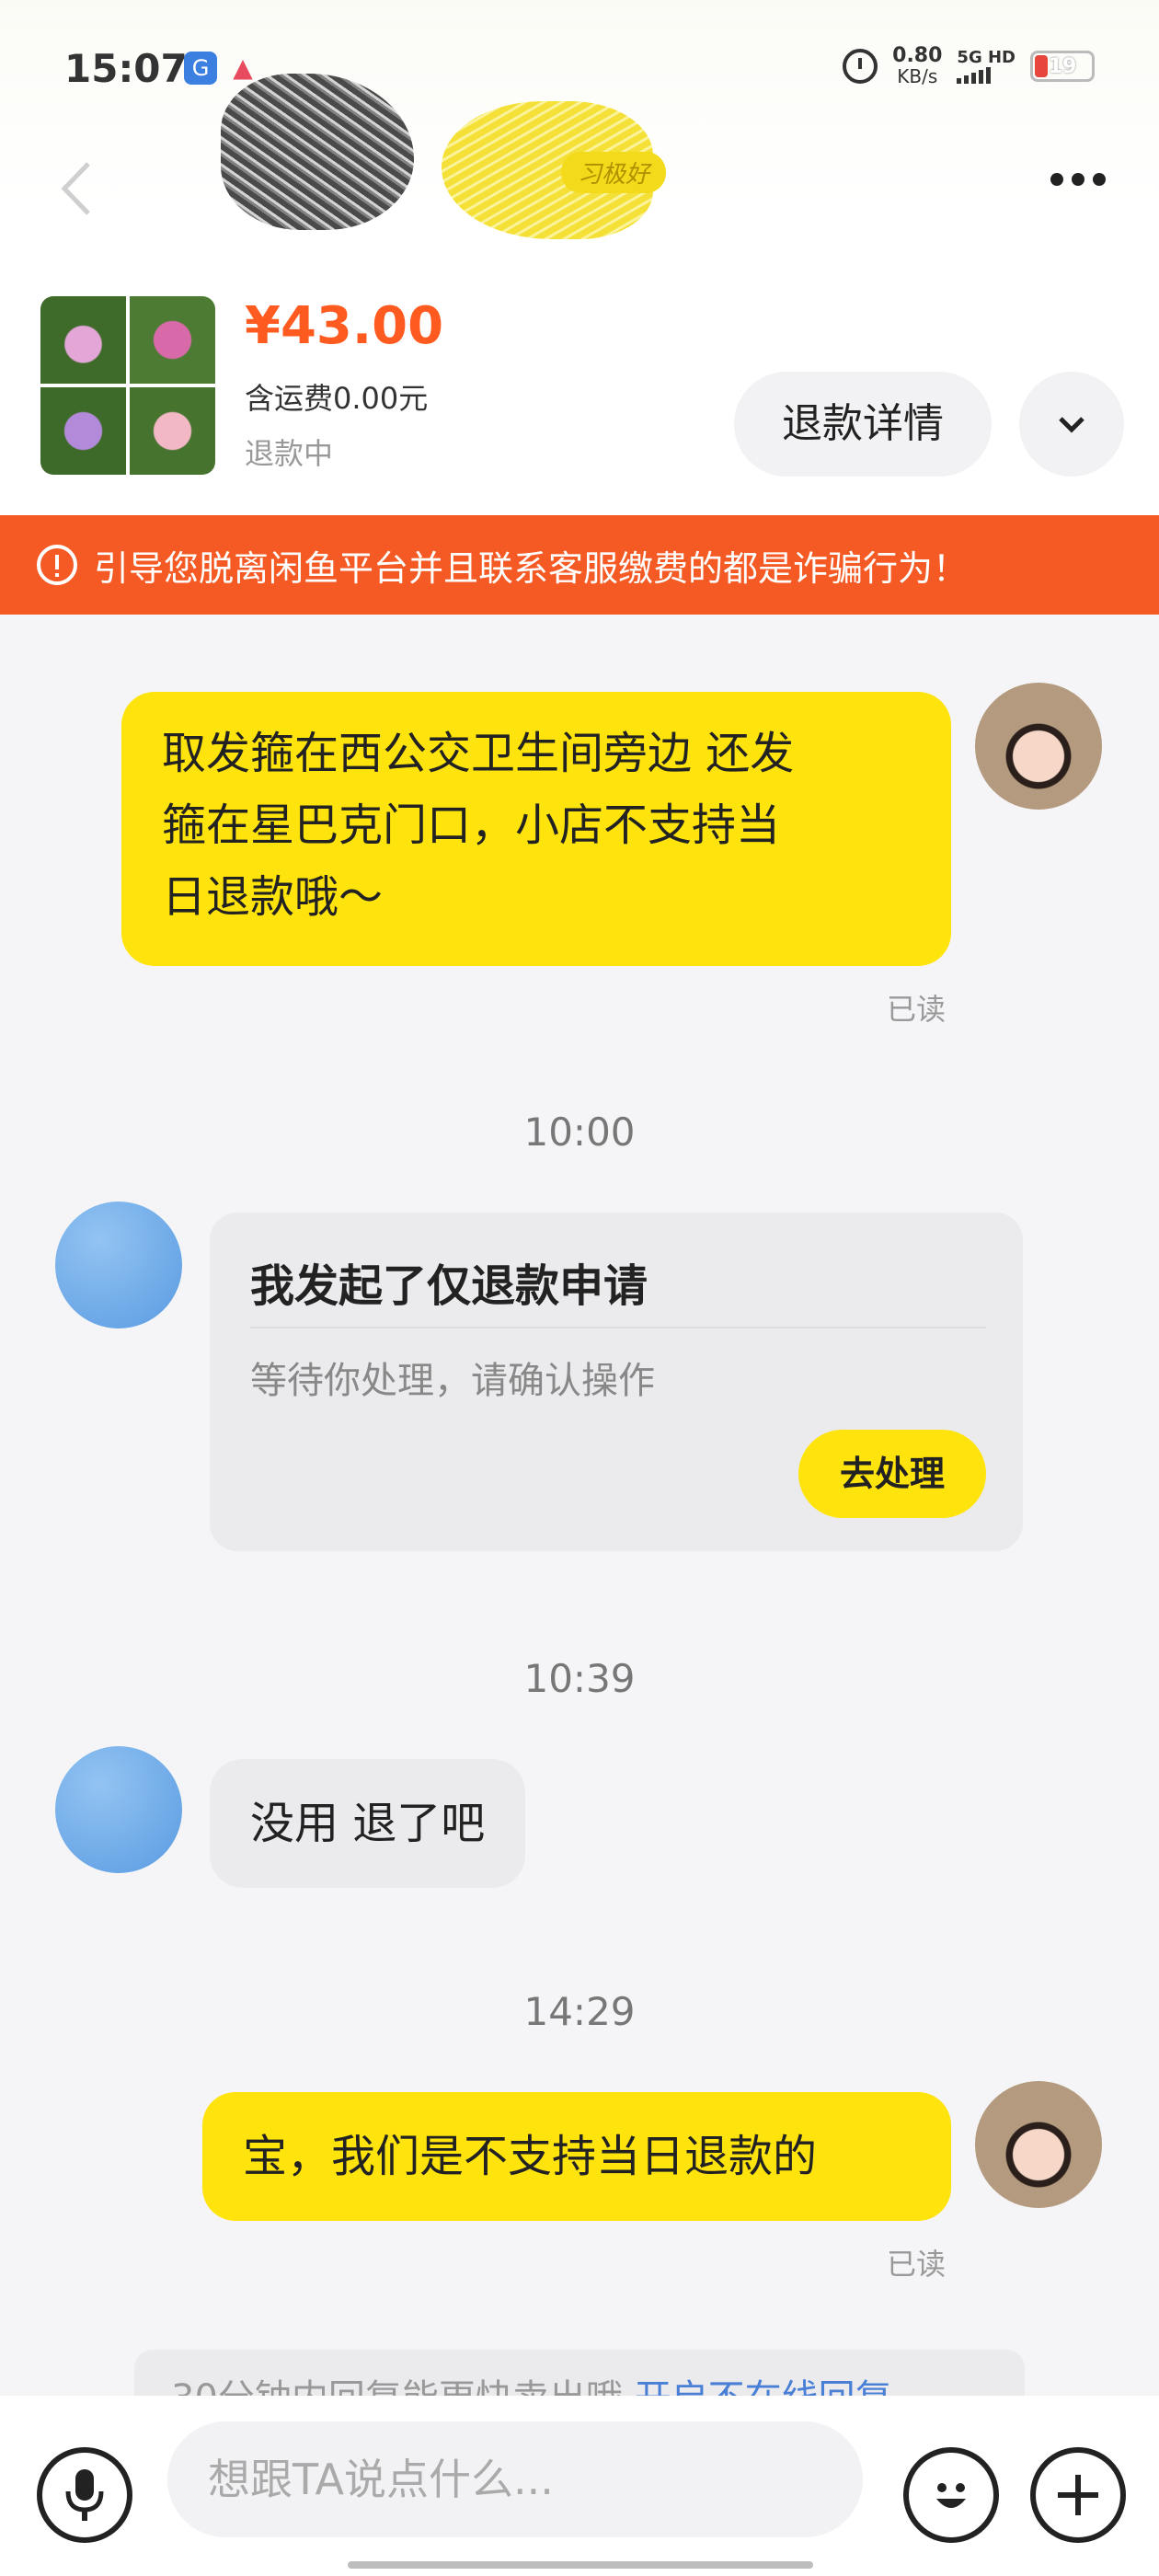  What do you see at coordinates (531, 568) in the screenshot?
I see `warning-text: 引导您脱离闲鱼平台并且联系客服缴费的都是诈骗行为！` at bounding box center [531, 568].